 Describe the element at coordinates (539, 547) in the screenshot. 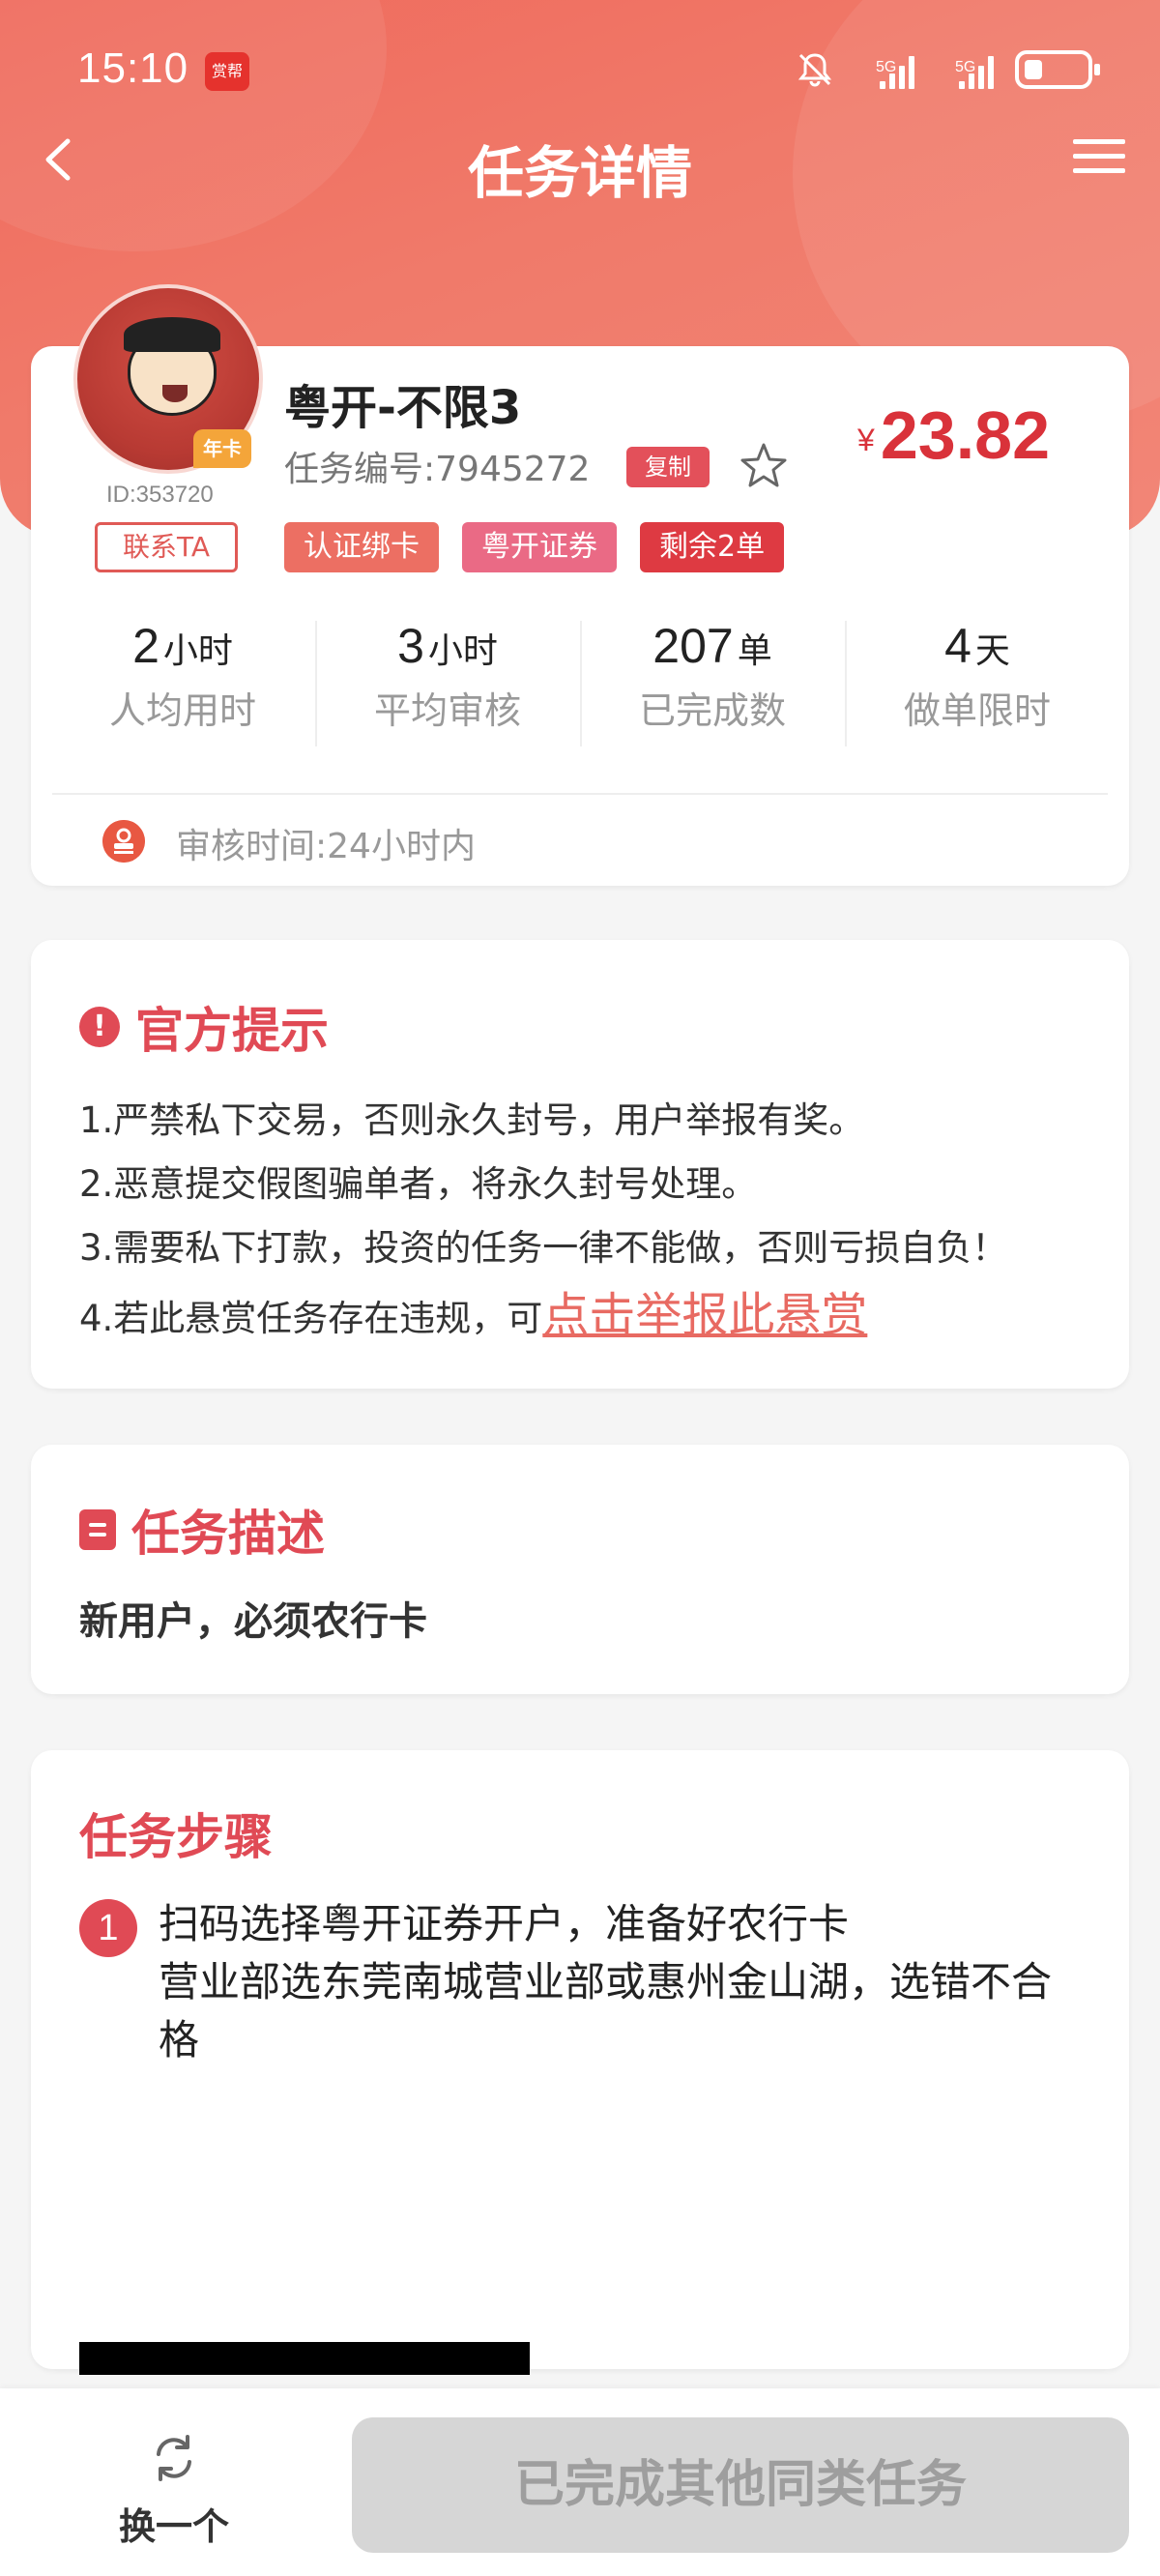

I see `tag-broker: 粤开证券` at that location.